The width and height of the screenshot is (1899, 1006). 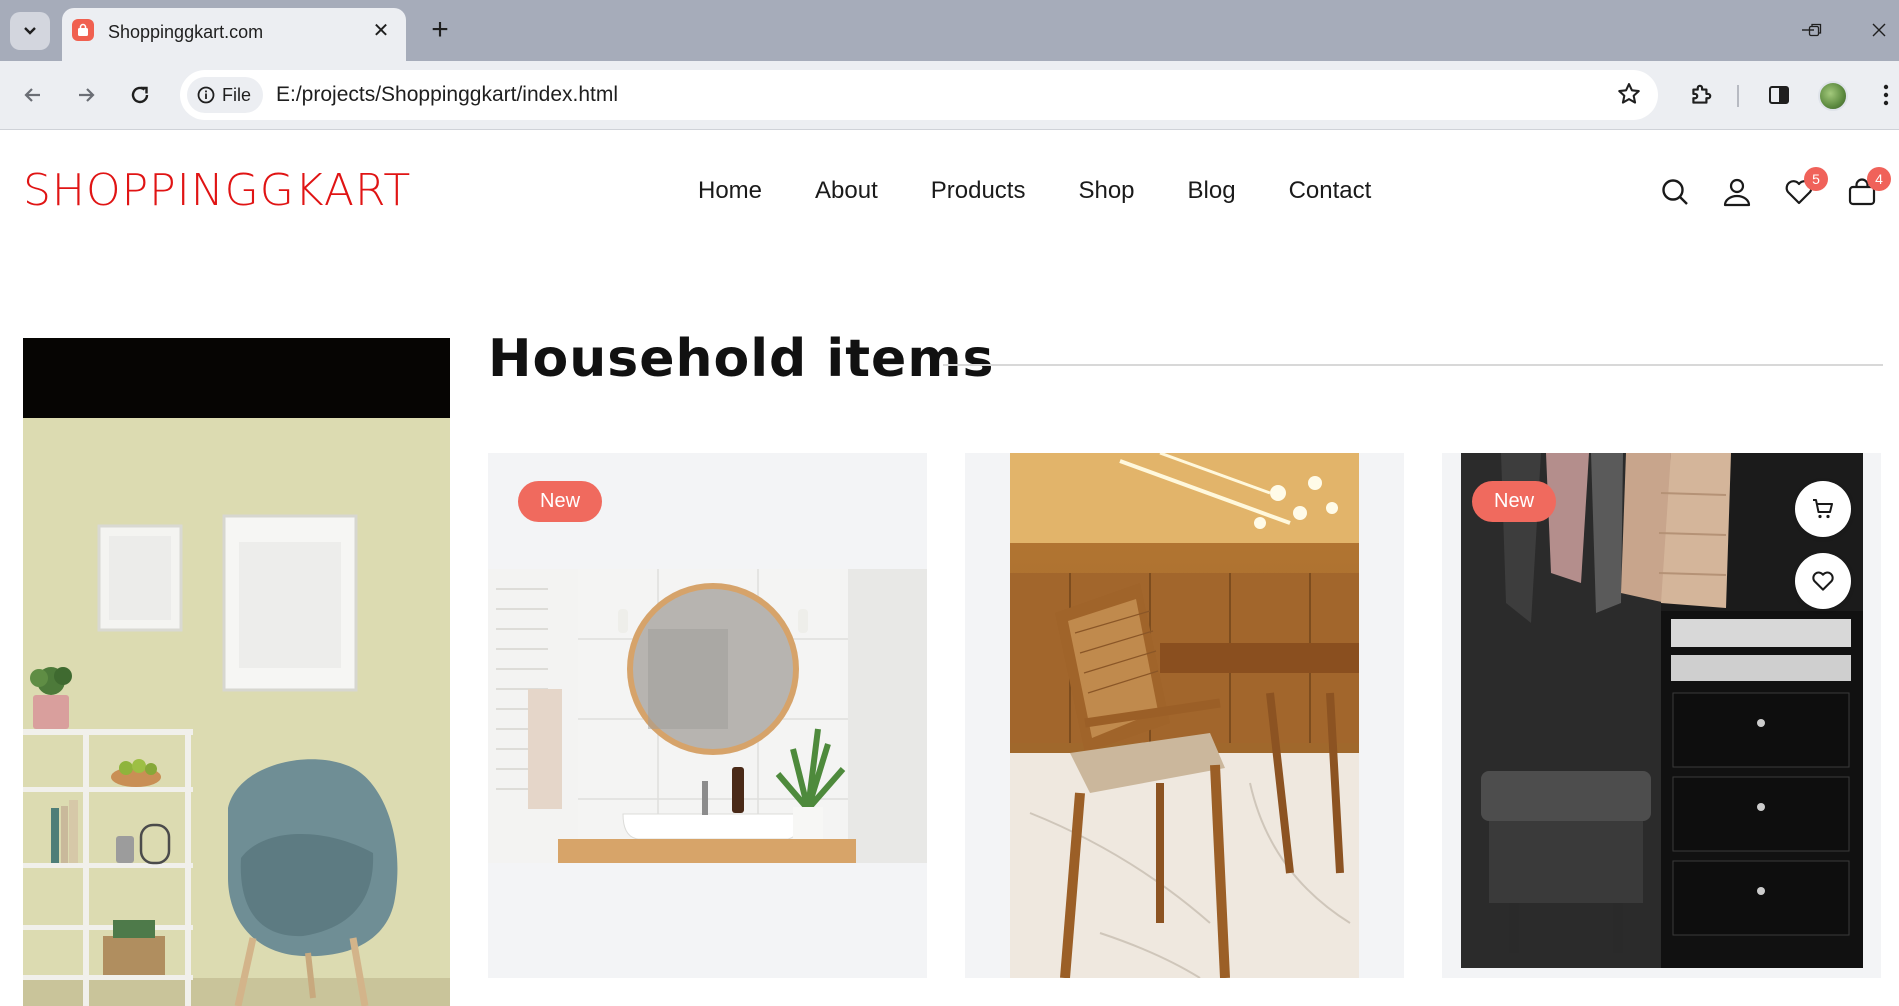 I want to click on cart-icon, so click(x=1823, y=509).